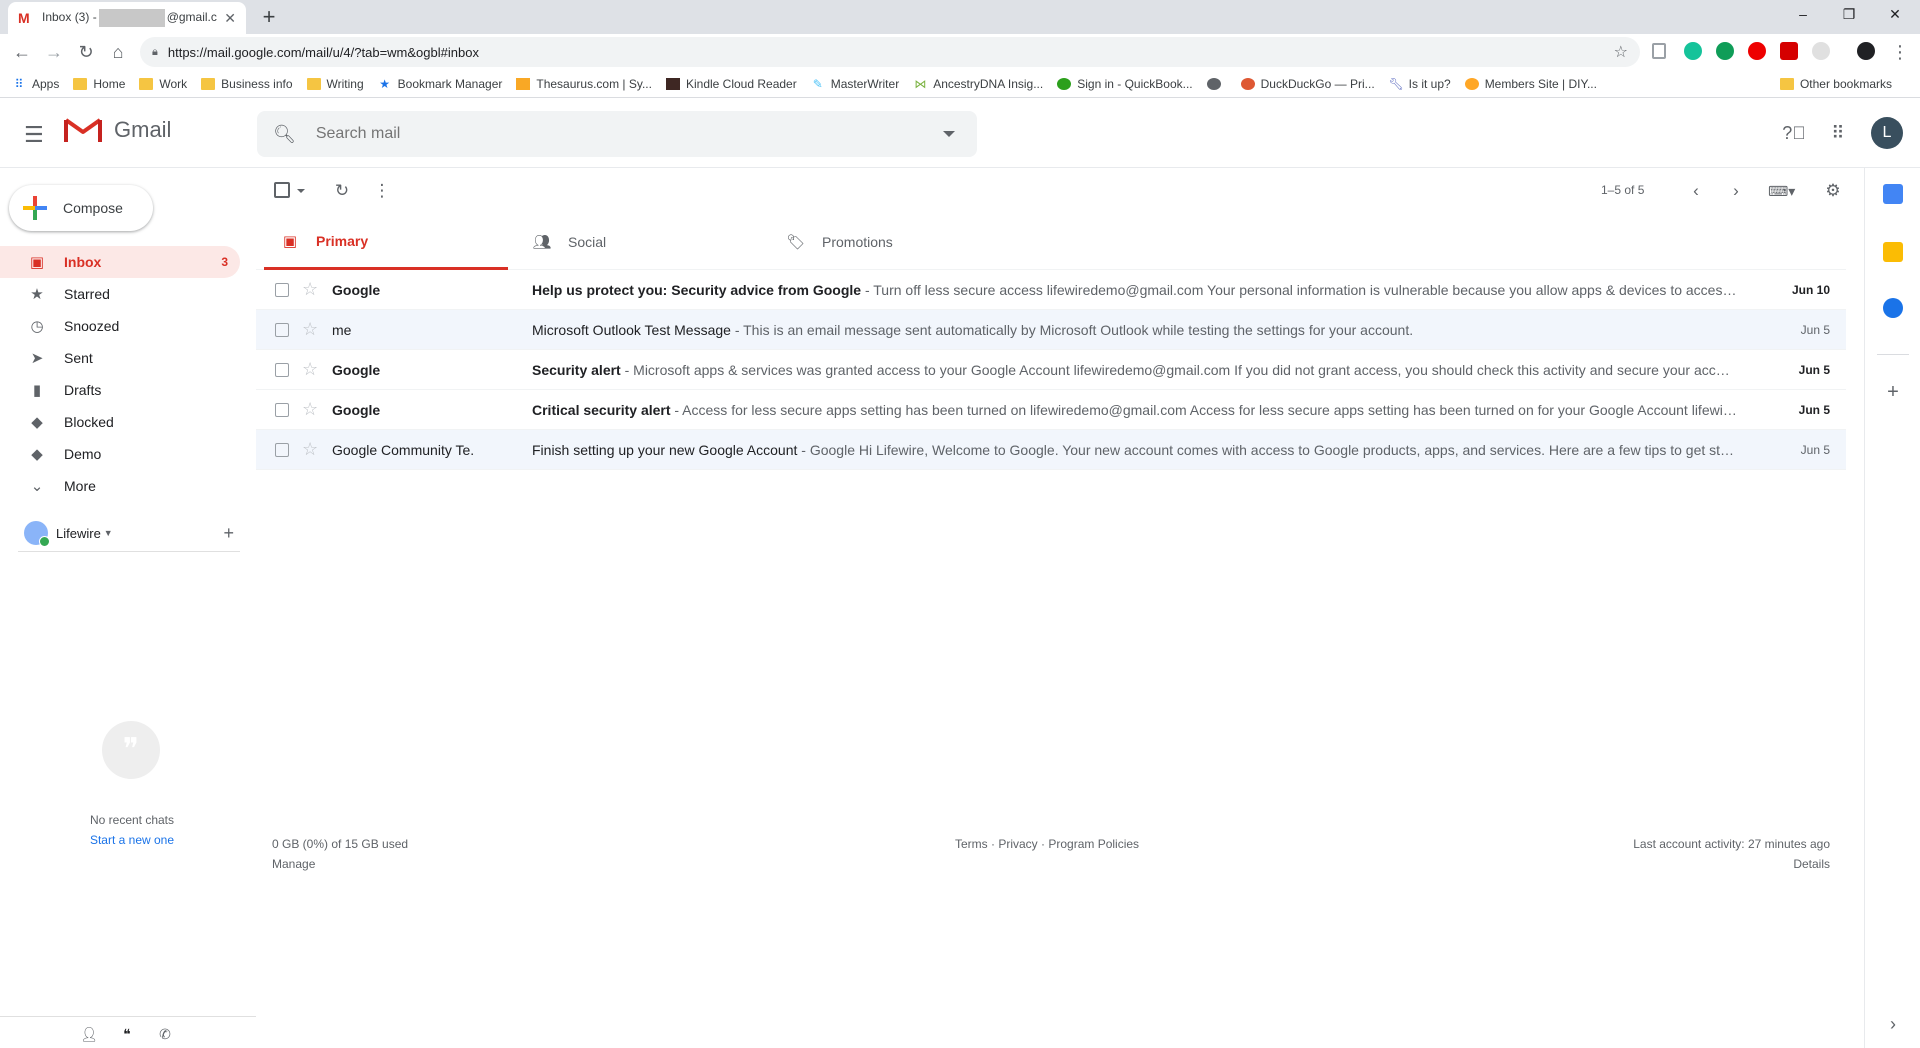 The image size is (1920, 1048). What do you see at coordinates (1895, 15) in the screenshot?
I see `close-window-button: ✕` at bounding box center [1895, 15].